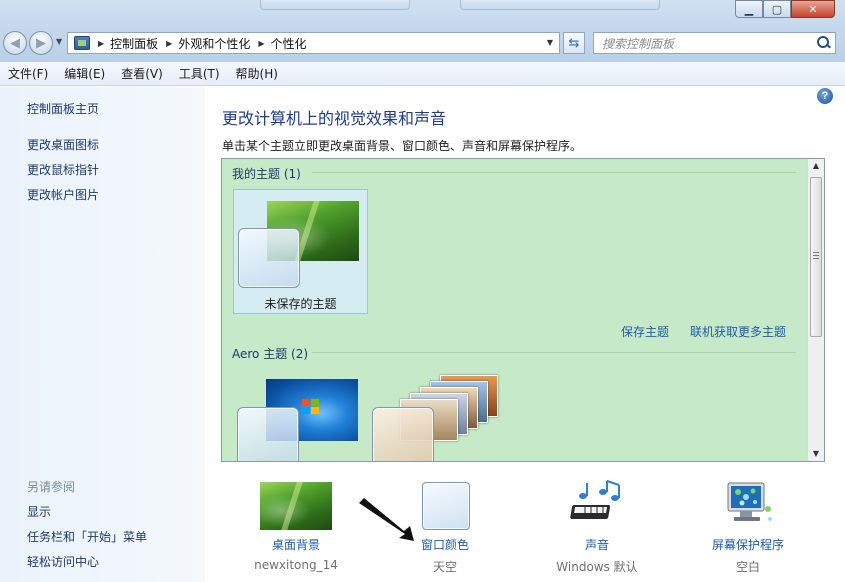  What do you see at coordinates (59, 41) in the screenshot?
I see `recent-pages-dropdown: ▼` at bounding box center [59, 41].